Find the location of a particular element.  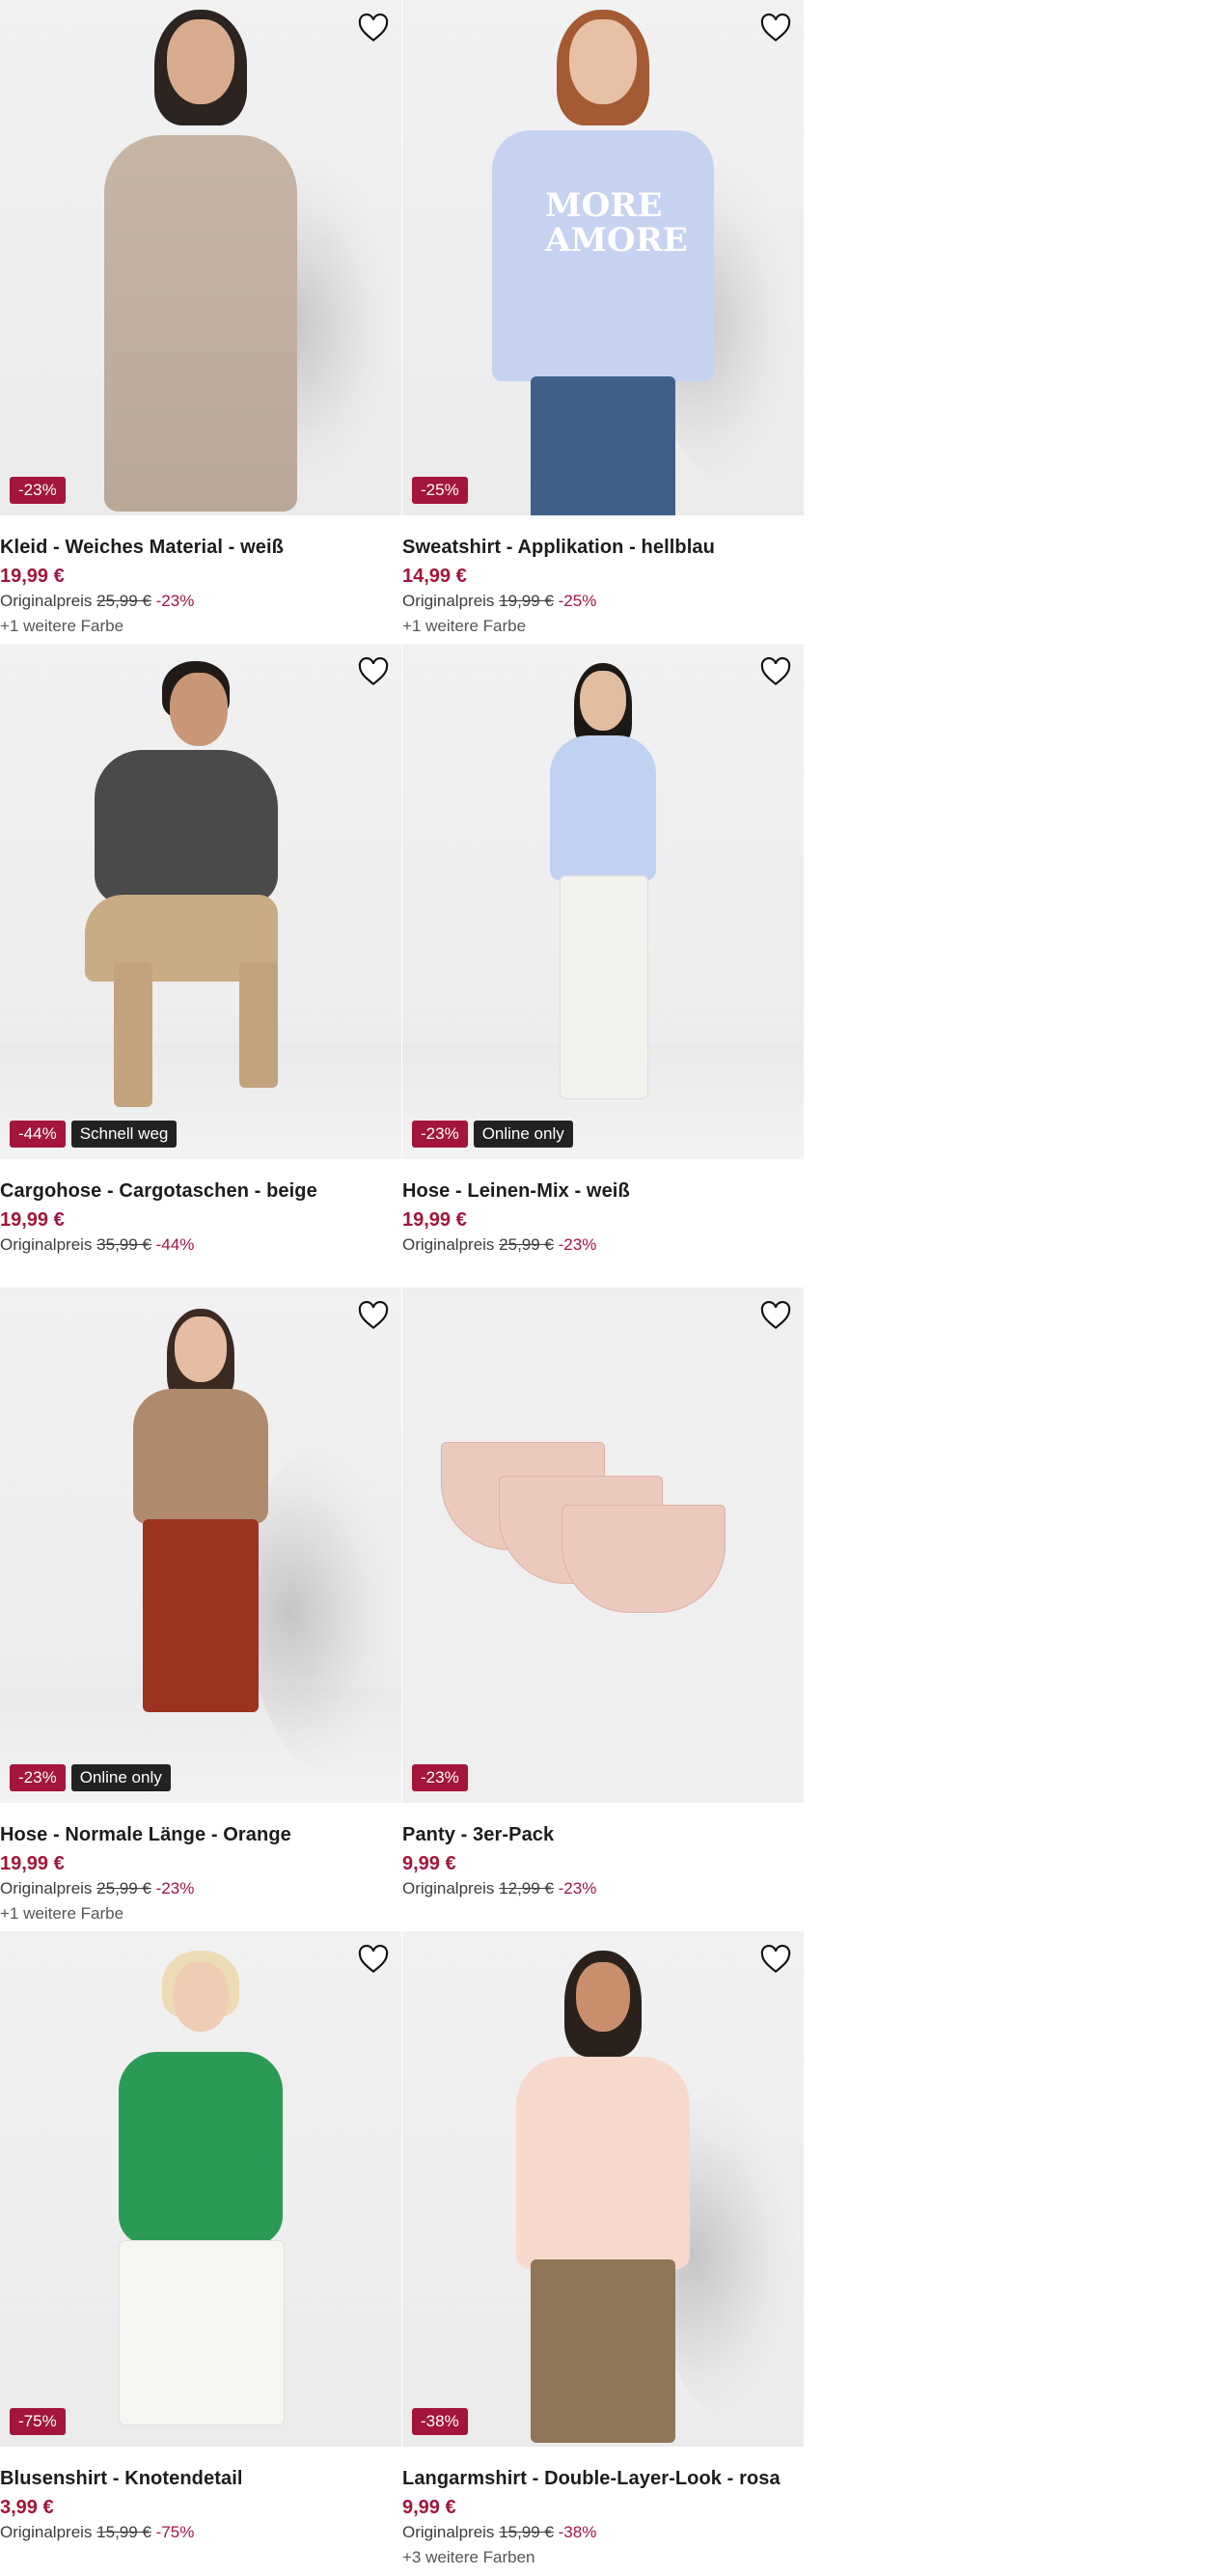

product-image: -38% is located at coordinates (603, 2189).